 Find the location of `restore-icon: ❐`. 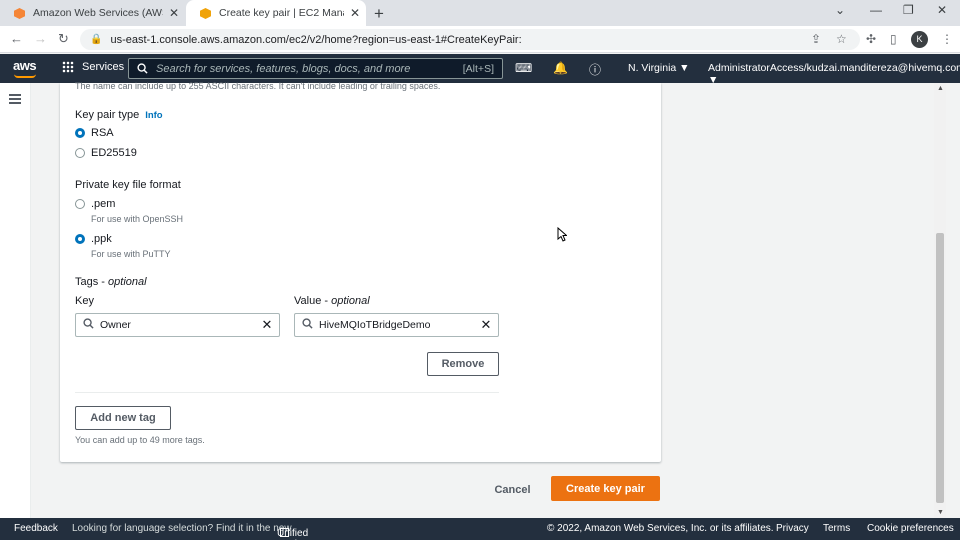

restore-icon: ❐ is located at coordinates (908, 10).